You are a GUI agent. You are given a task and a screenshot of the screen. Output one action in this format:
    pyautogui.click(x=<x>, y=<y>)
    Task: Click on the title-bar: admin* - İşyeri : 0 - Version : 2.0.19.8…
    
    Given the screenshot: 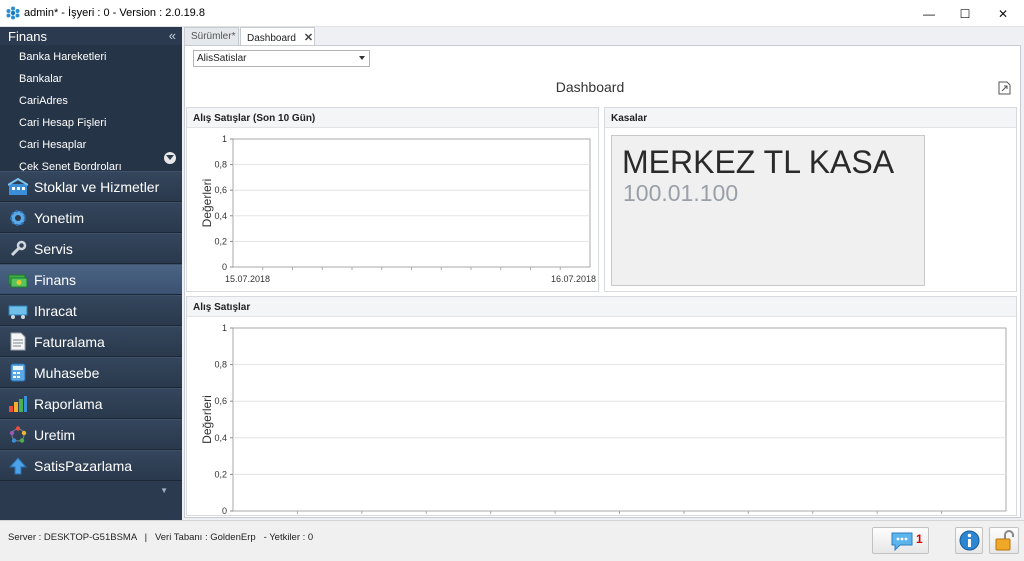 What is the action you would take?
    pyautogui.click(x=512, y=13)
    